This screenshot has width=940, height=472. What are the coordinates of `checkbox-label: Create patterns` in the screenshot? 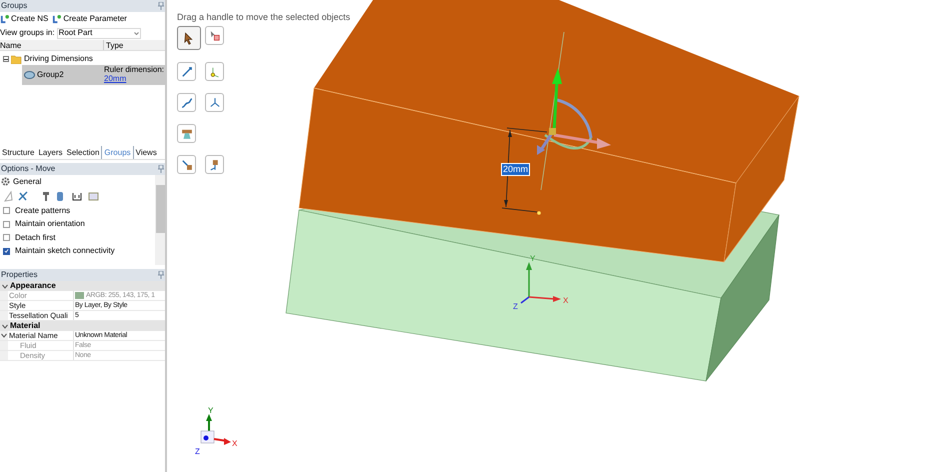 It's located at (42, 210).